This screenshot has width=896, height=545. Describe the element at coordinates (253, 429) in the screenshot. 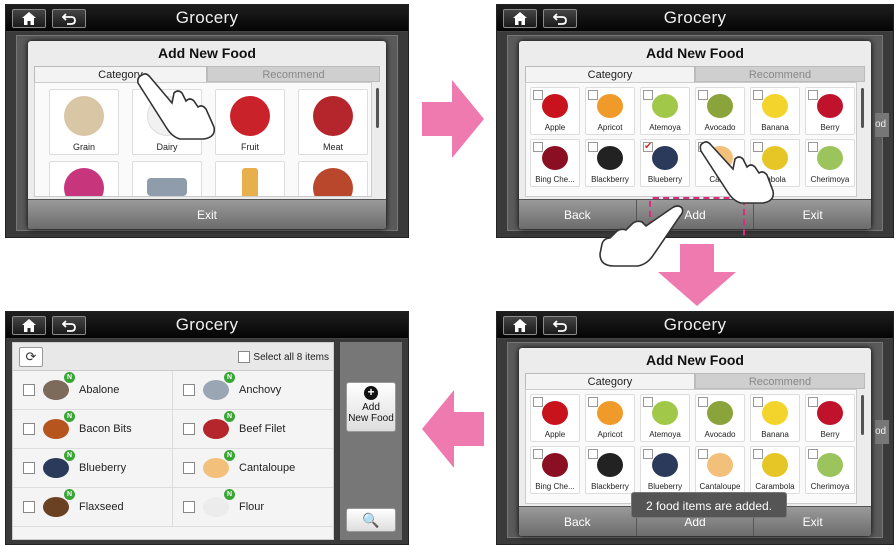

I see `list-item: N Beef Filet` at that location.